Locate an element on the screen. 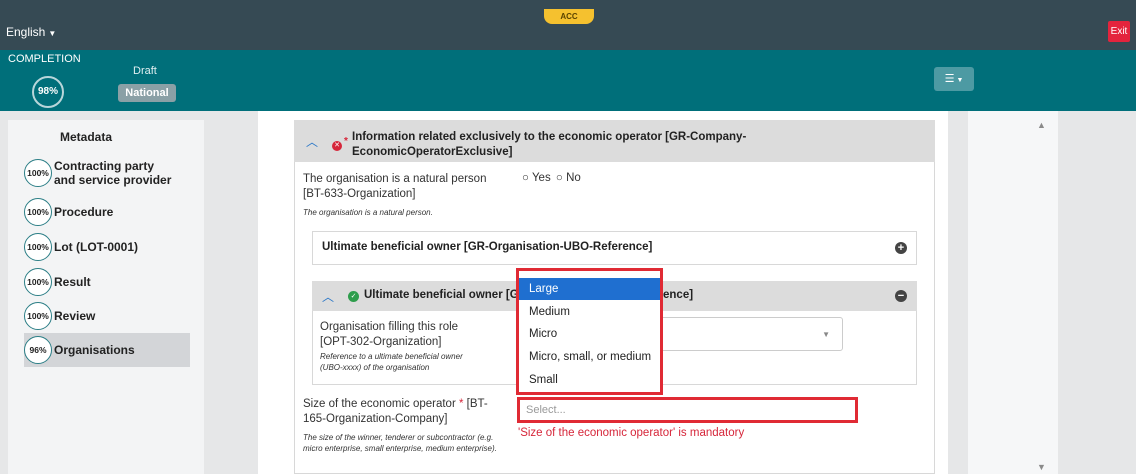  progress-circle: 96% is located at coordinates (38, 350).